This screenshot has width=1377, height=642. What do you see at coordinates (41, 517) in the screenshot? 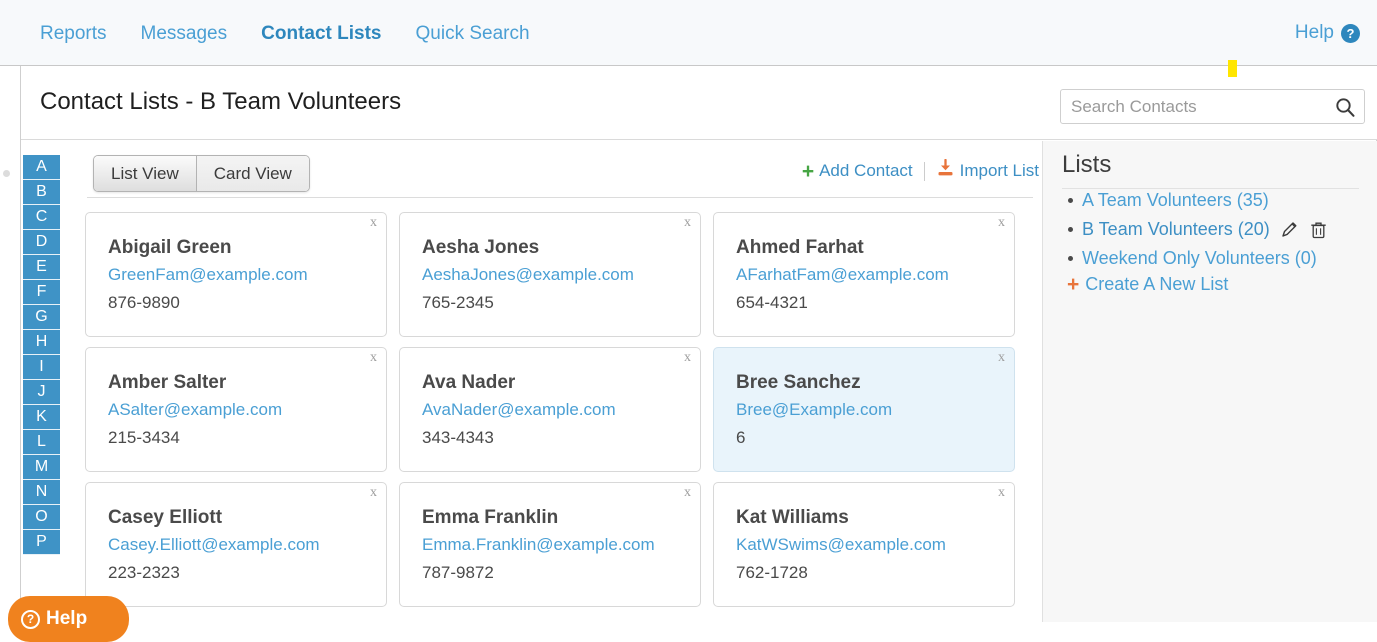
I see `alpha-cell-o: O` at bounding box center [41, 517].